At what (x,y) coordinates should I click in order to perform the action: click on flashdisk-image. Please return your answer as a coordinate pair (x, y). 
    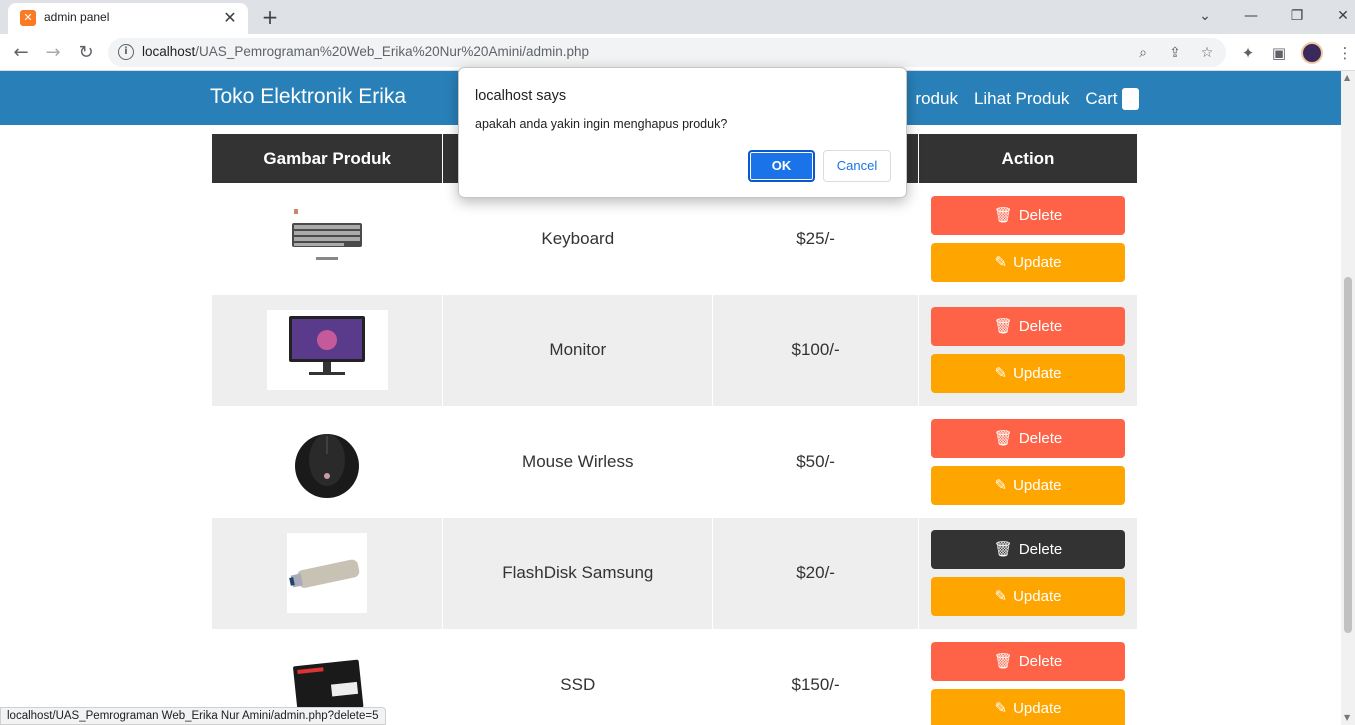
    Looking at the image, I should click on (327, 573).